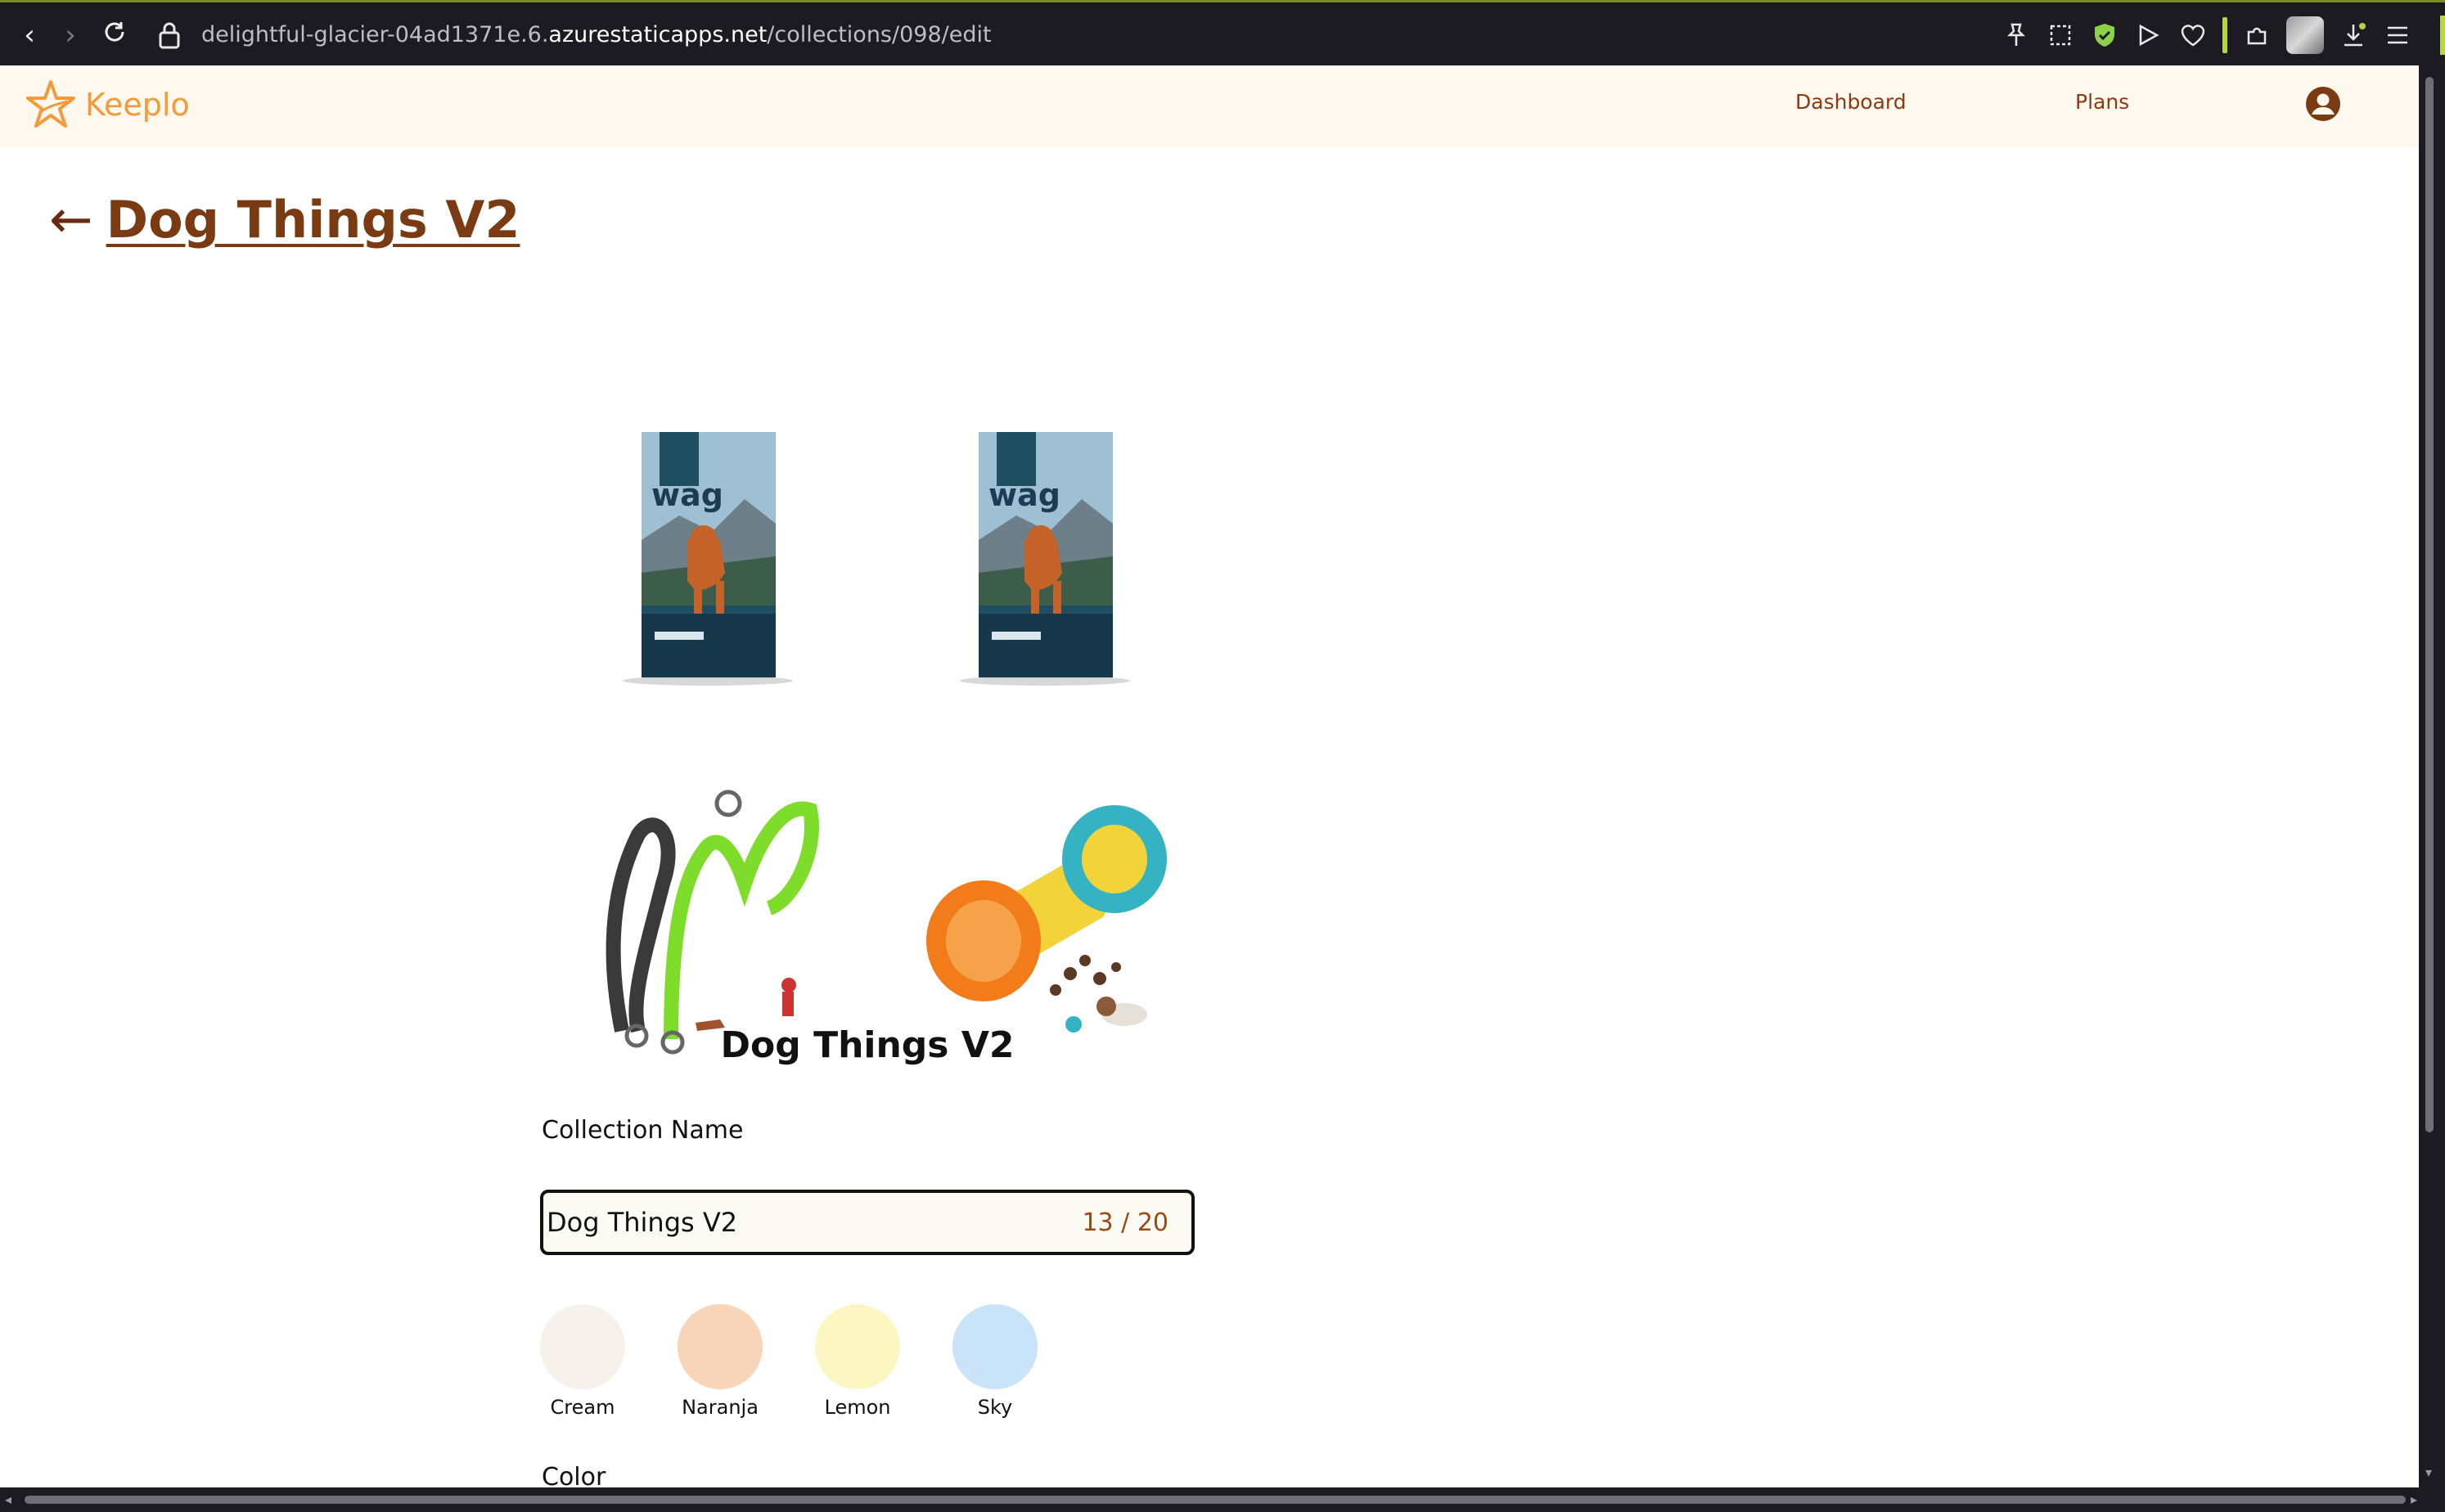 The width and height of the screenshot is (2445, 1512). Describe the element at coordinates (137, 105) in the screenshot. I see `brand-name: Keeplo` at that location.